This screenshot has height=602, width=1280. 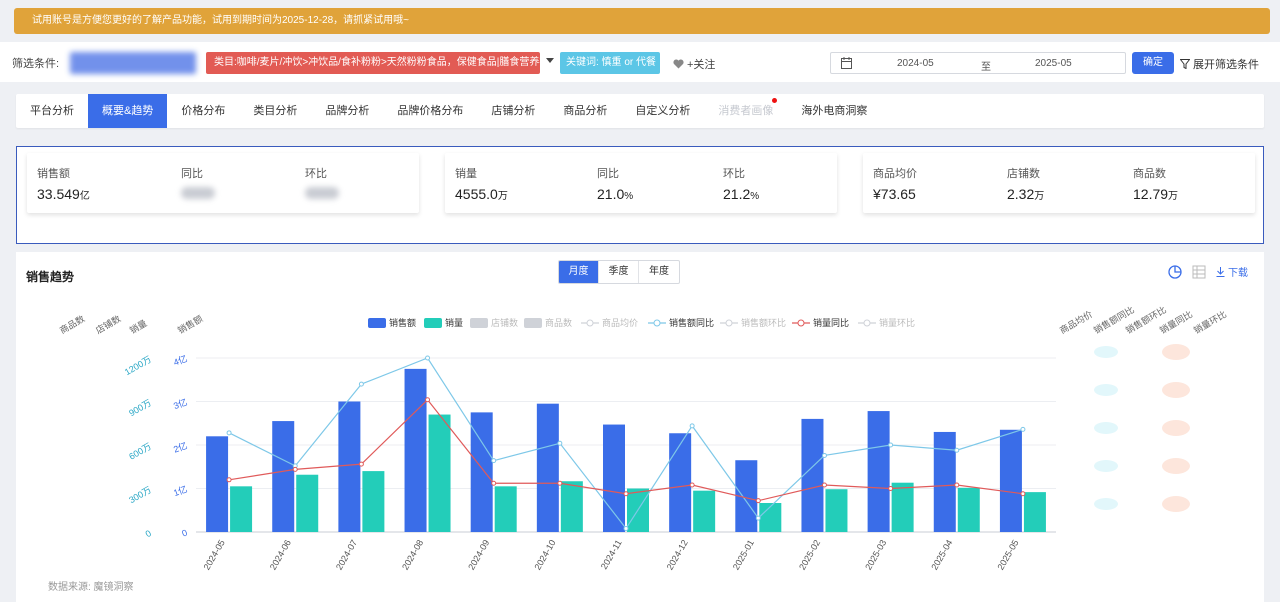 I want to click on legend-label: 销量, so click(x=454, y=322).